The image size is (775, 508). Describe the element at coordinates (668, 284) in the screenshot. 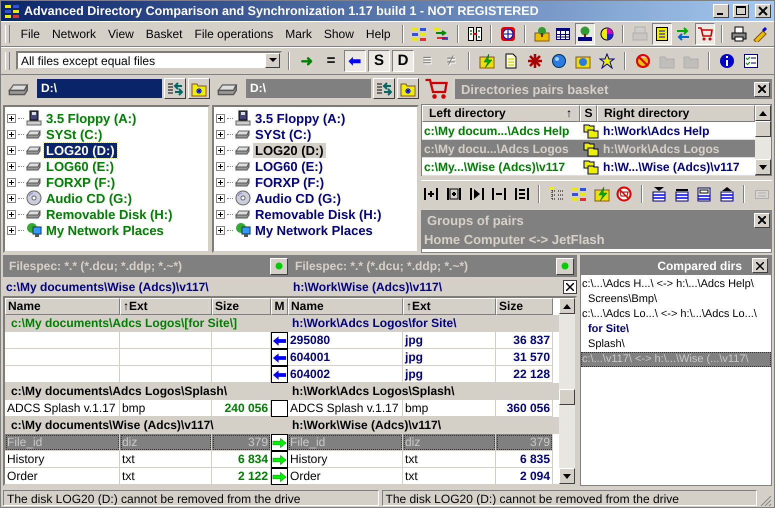

I see `compared-dir-item: c:\...\Adcs H...\ <-> h:\...\Adcs Help\` at that location.